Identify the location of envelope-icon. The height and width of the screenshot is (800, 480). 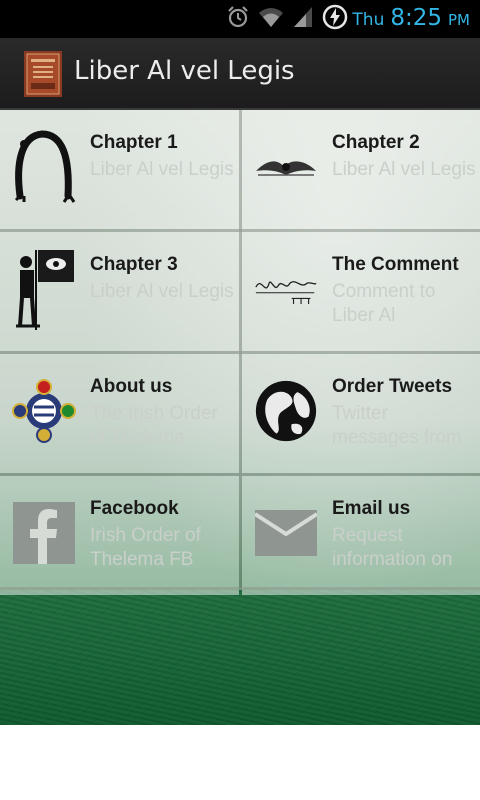
(286, 533).